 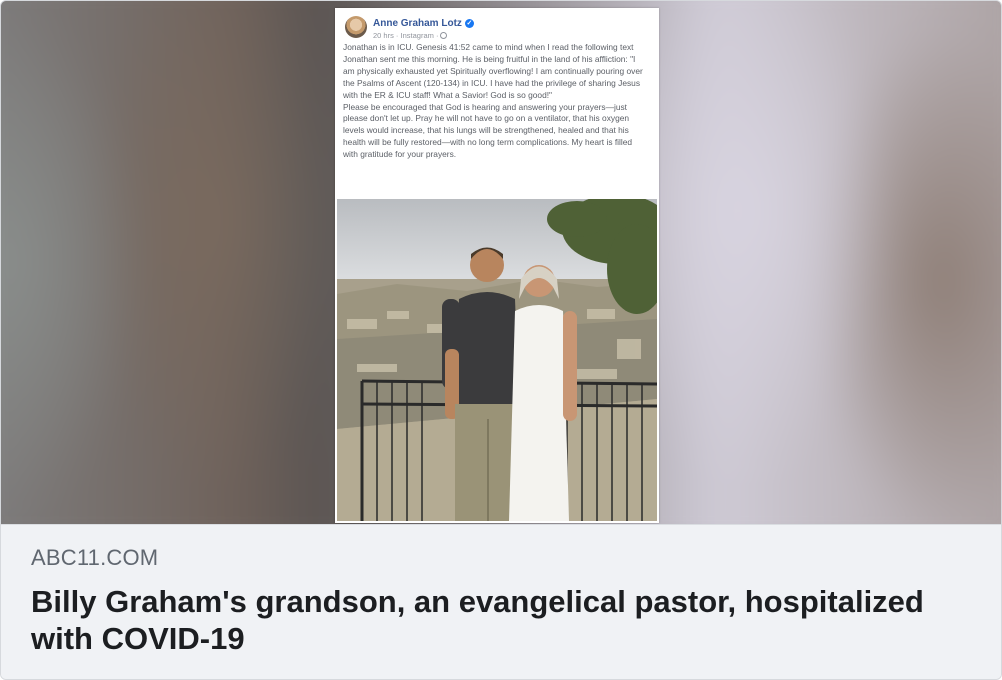 What do you see at coordinates (356, 27) in the screenshot?
I see `author-avatar` at bounding box center [356, 27].